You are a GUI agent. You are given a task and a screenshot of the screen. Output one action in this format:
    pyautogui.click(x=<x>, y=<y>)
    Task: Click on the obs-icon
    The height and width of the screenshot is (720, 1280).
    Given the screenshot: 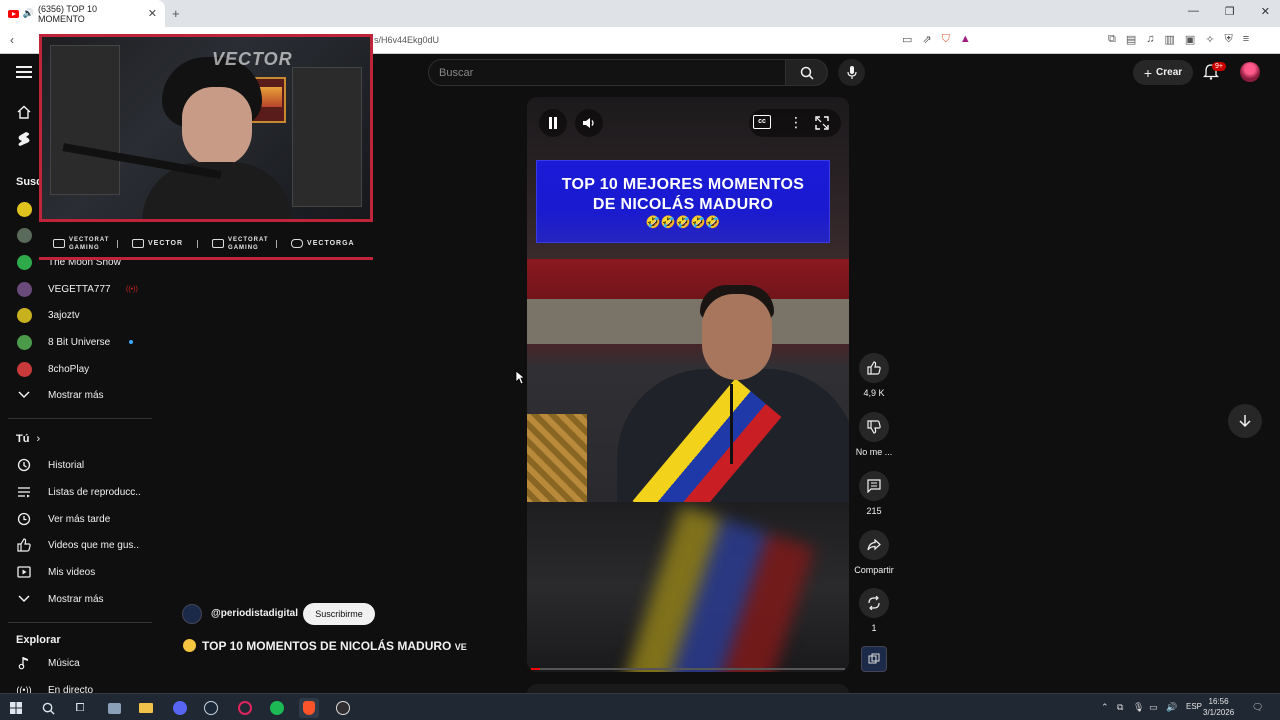 What is the action you would take?
    pyautogui.click(x=343, y=708)
    